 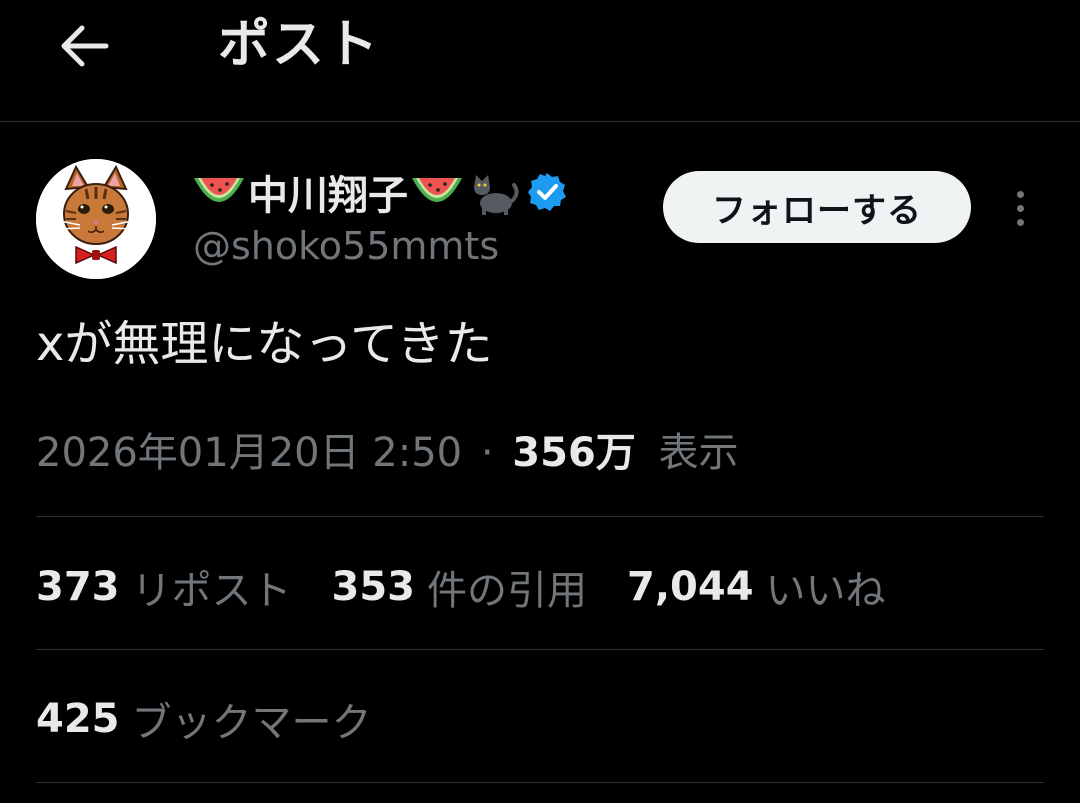 I want to click on avatar, so click(x=96, y=219).